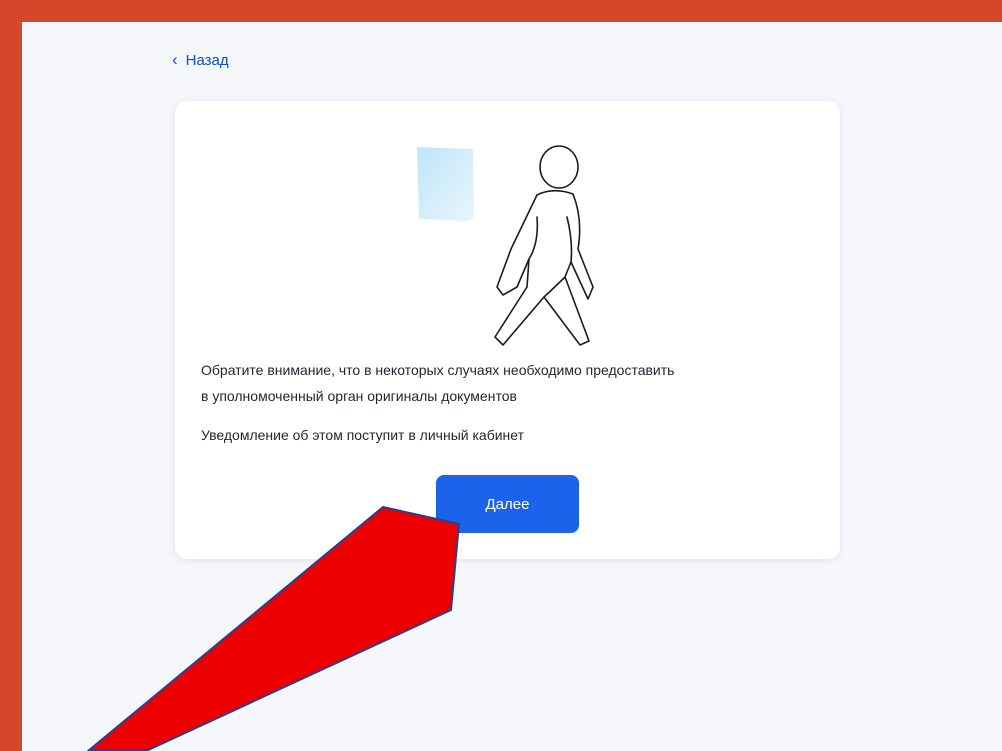  I want to click on document-sheet-icon, so click(445, 184).